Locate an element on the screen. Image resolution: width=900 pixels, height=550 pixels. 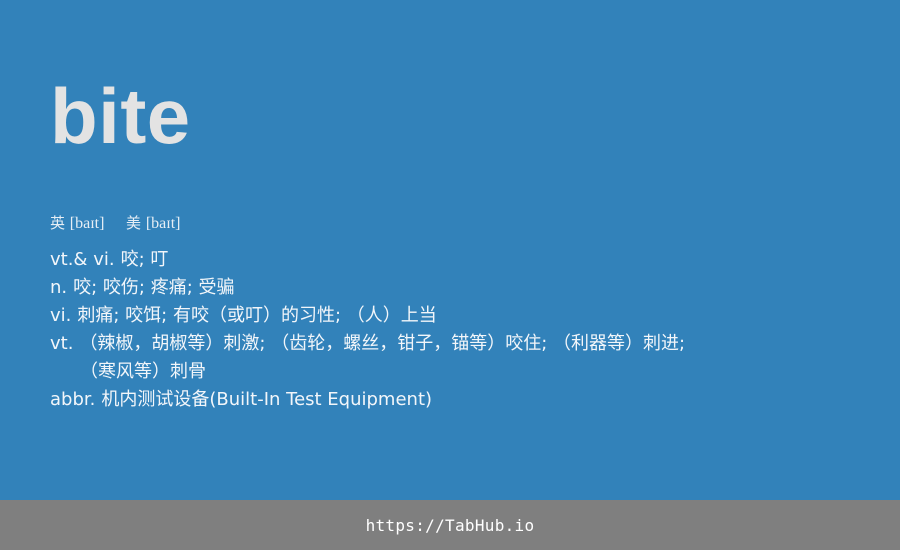
definition-item: vt. （辣椒，胡椒等）刺激; （齿轮，螺丝，钳子，锚等）咬住; （利器等）刺进; is located at coordinates (460, 344).